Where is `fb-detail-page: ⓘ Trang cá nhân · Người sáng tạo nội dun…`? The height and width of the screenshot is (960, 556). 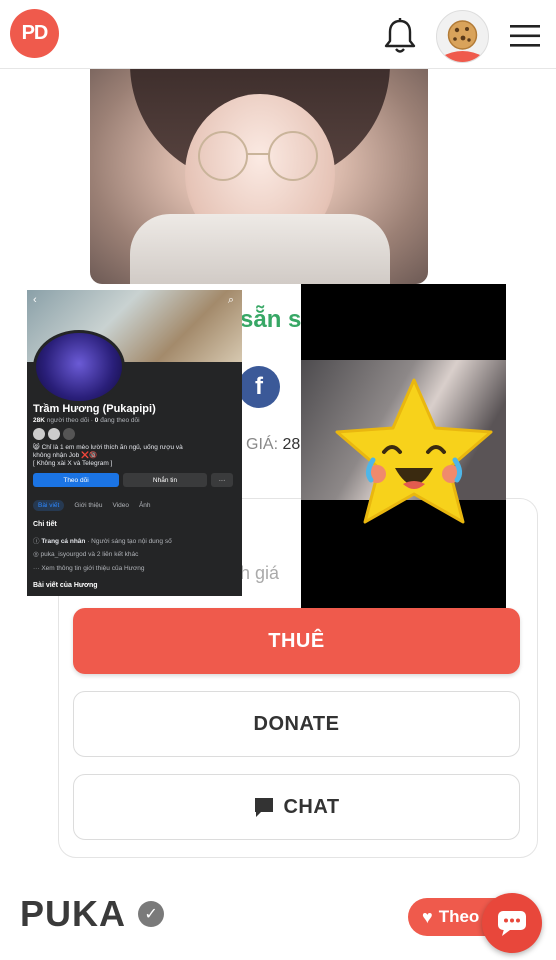 fb-detail-page: ⓘ Trang cá nhân · Người sáng tạo nội dun… is located at coordinates (102, 541).